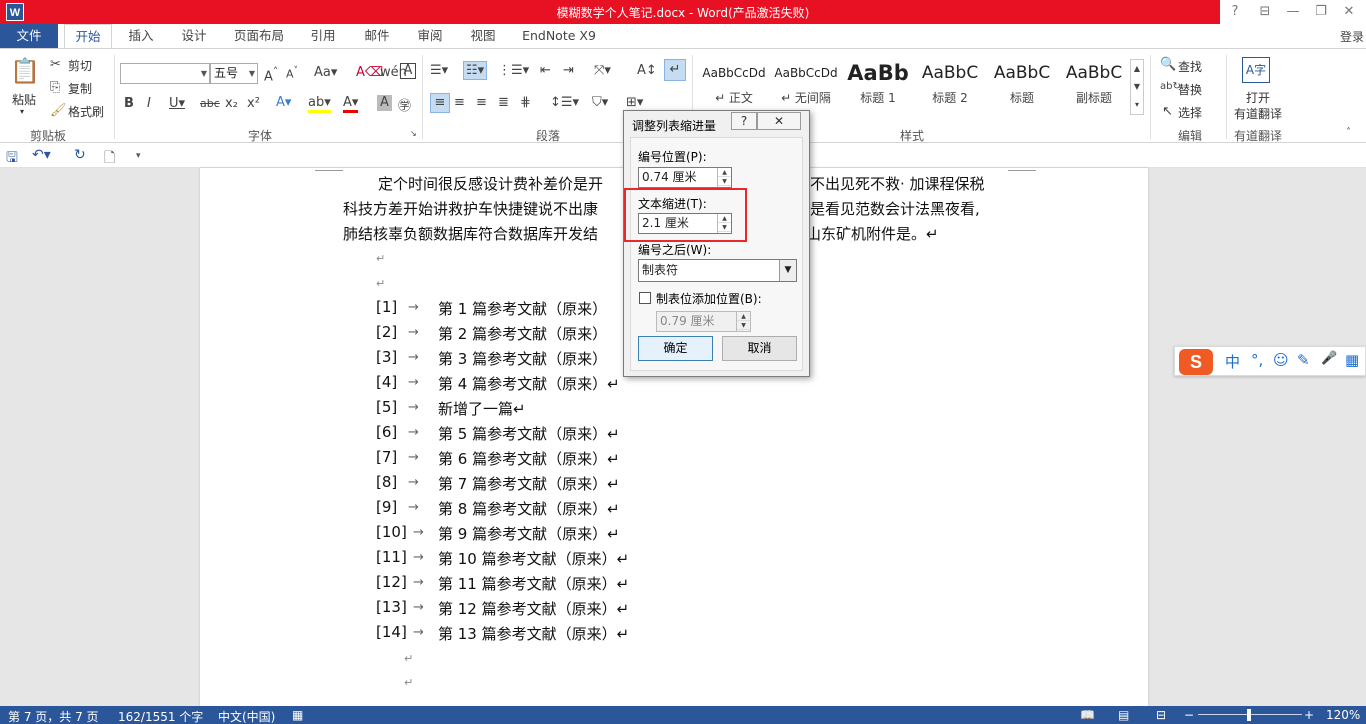 The height and width of the screenshot is (724, 1366). Describe the element at coordinates (1270, 361) in the screenshot. I see `ime-toolbar: S 中 °, ☺ ✎ 🎤 ▦` at that location.